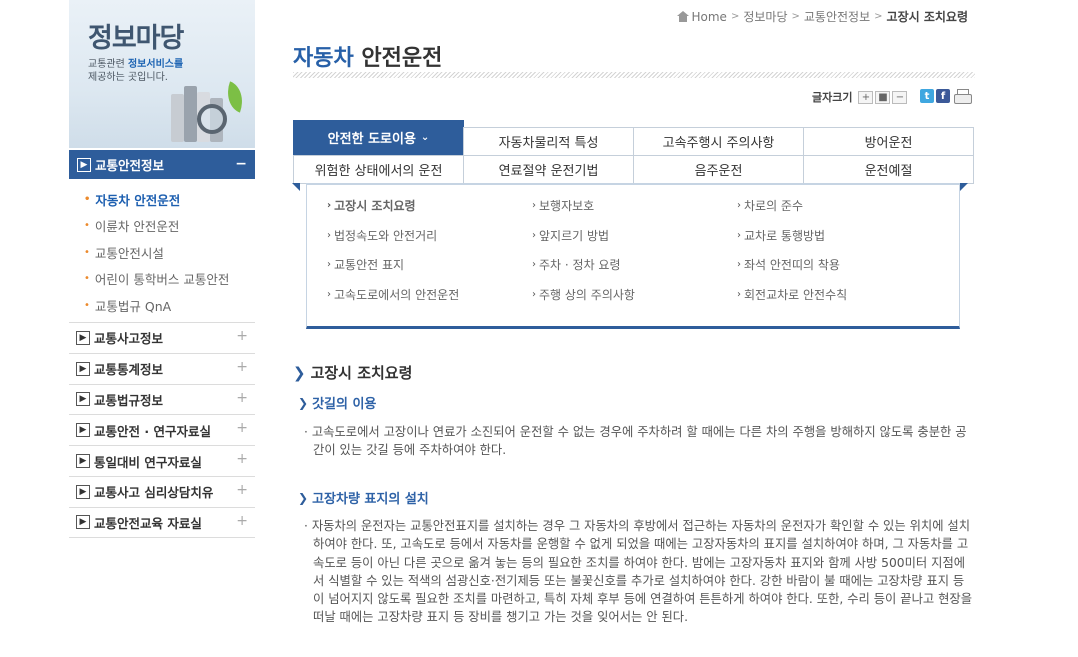 The image size is (1078, 657). Describe the element at coordinates (156, 279) in the screenshot. I see `submenu-item: • 어린이 통학버스 교통안전` at that location.